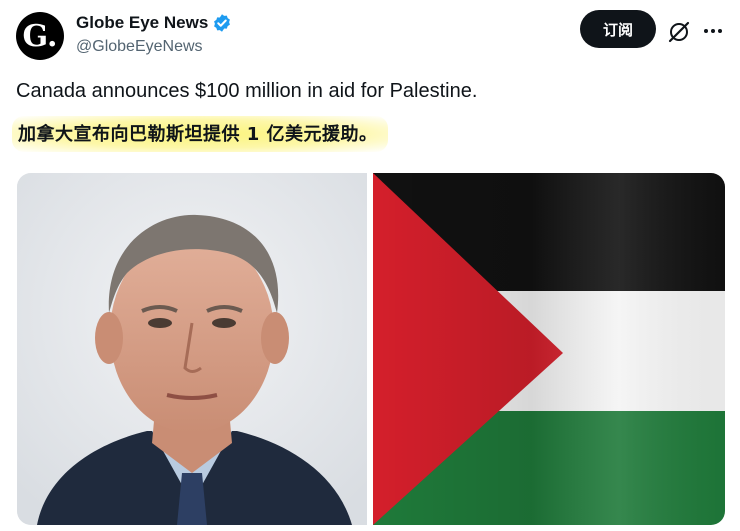 The width and height of the screenshot is (740, 531). Describe the element at coordinates (222, 23) in the screenshot. I see `verified-badge-icon` at that location.